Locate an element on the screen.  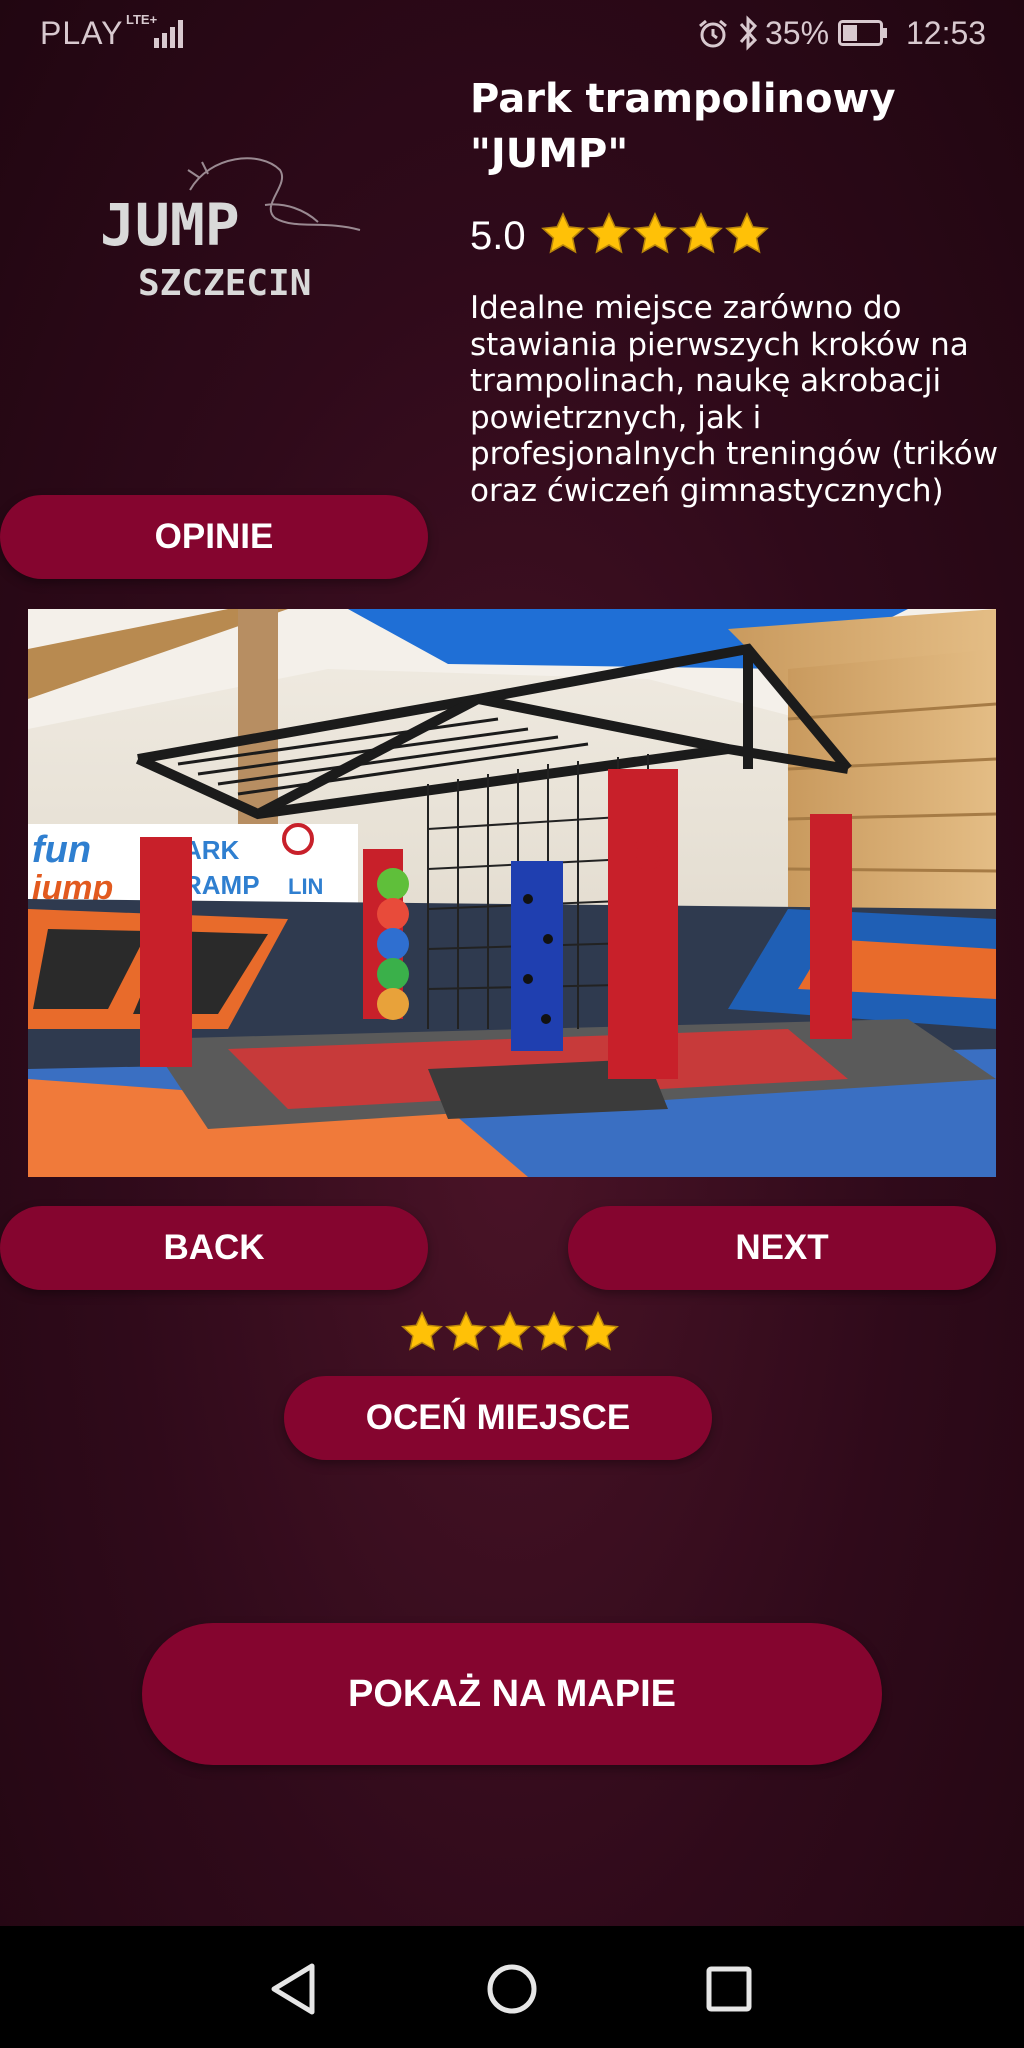
alarm-icon is located at coordinates (713, 33).